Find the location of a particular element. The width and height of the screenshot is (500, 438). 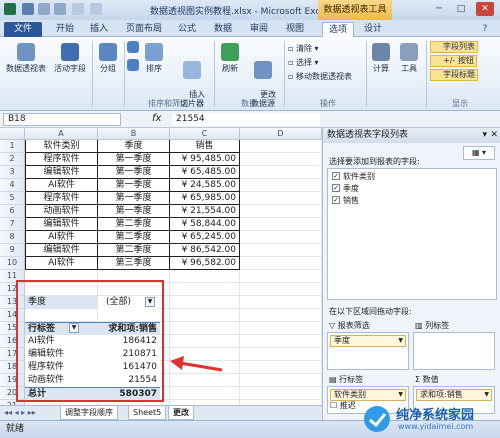

tab-insert: 插入 is located at coordinates (99, 29).